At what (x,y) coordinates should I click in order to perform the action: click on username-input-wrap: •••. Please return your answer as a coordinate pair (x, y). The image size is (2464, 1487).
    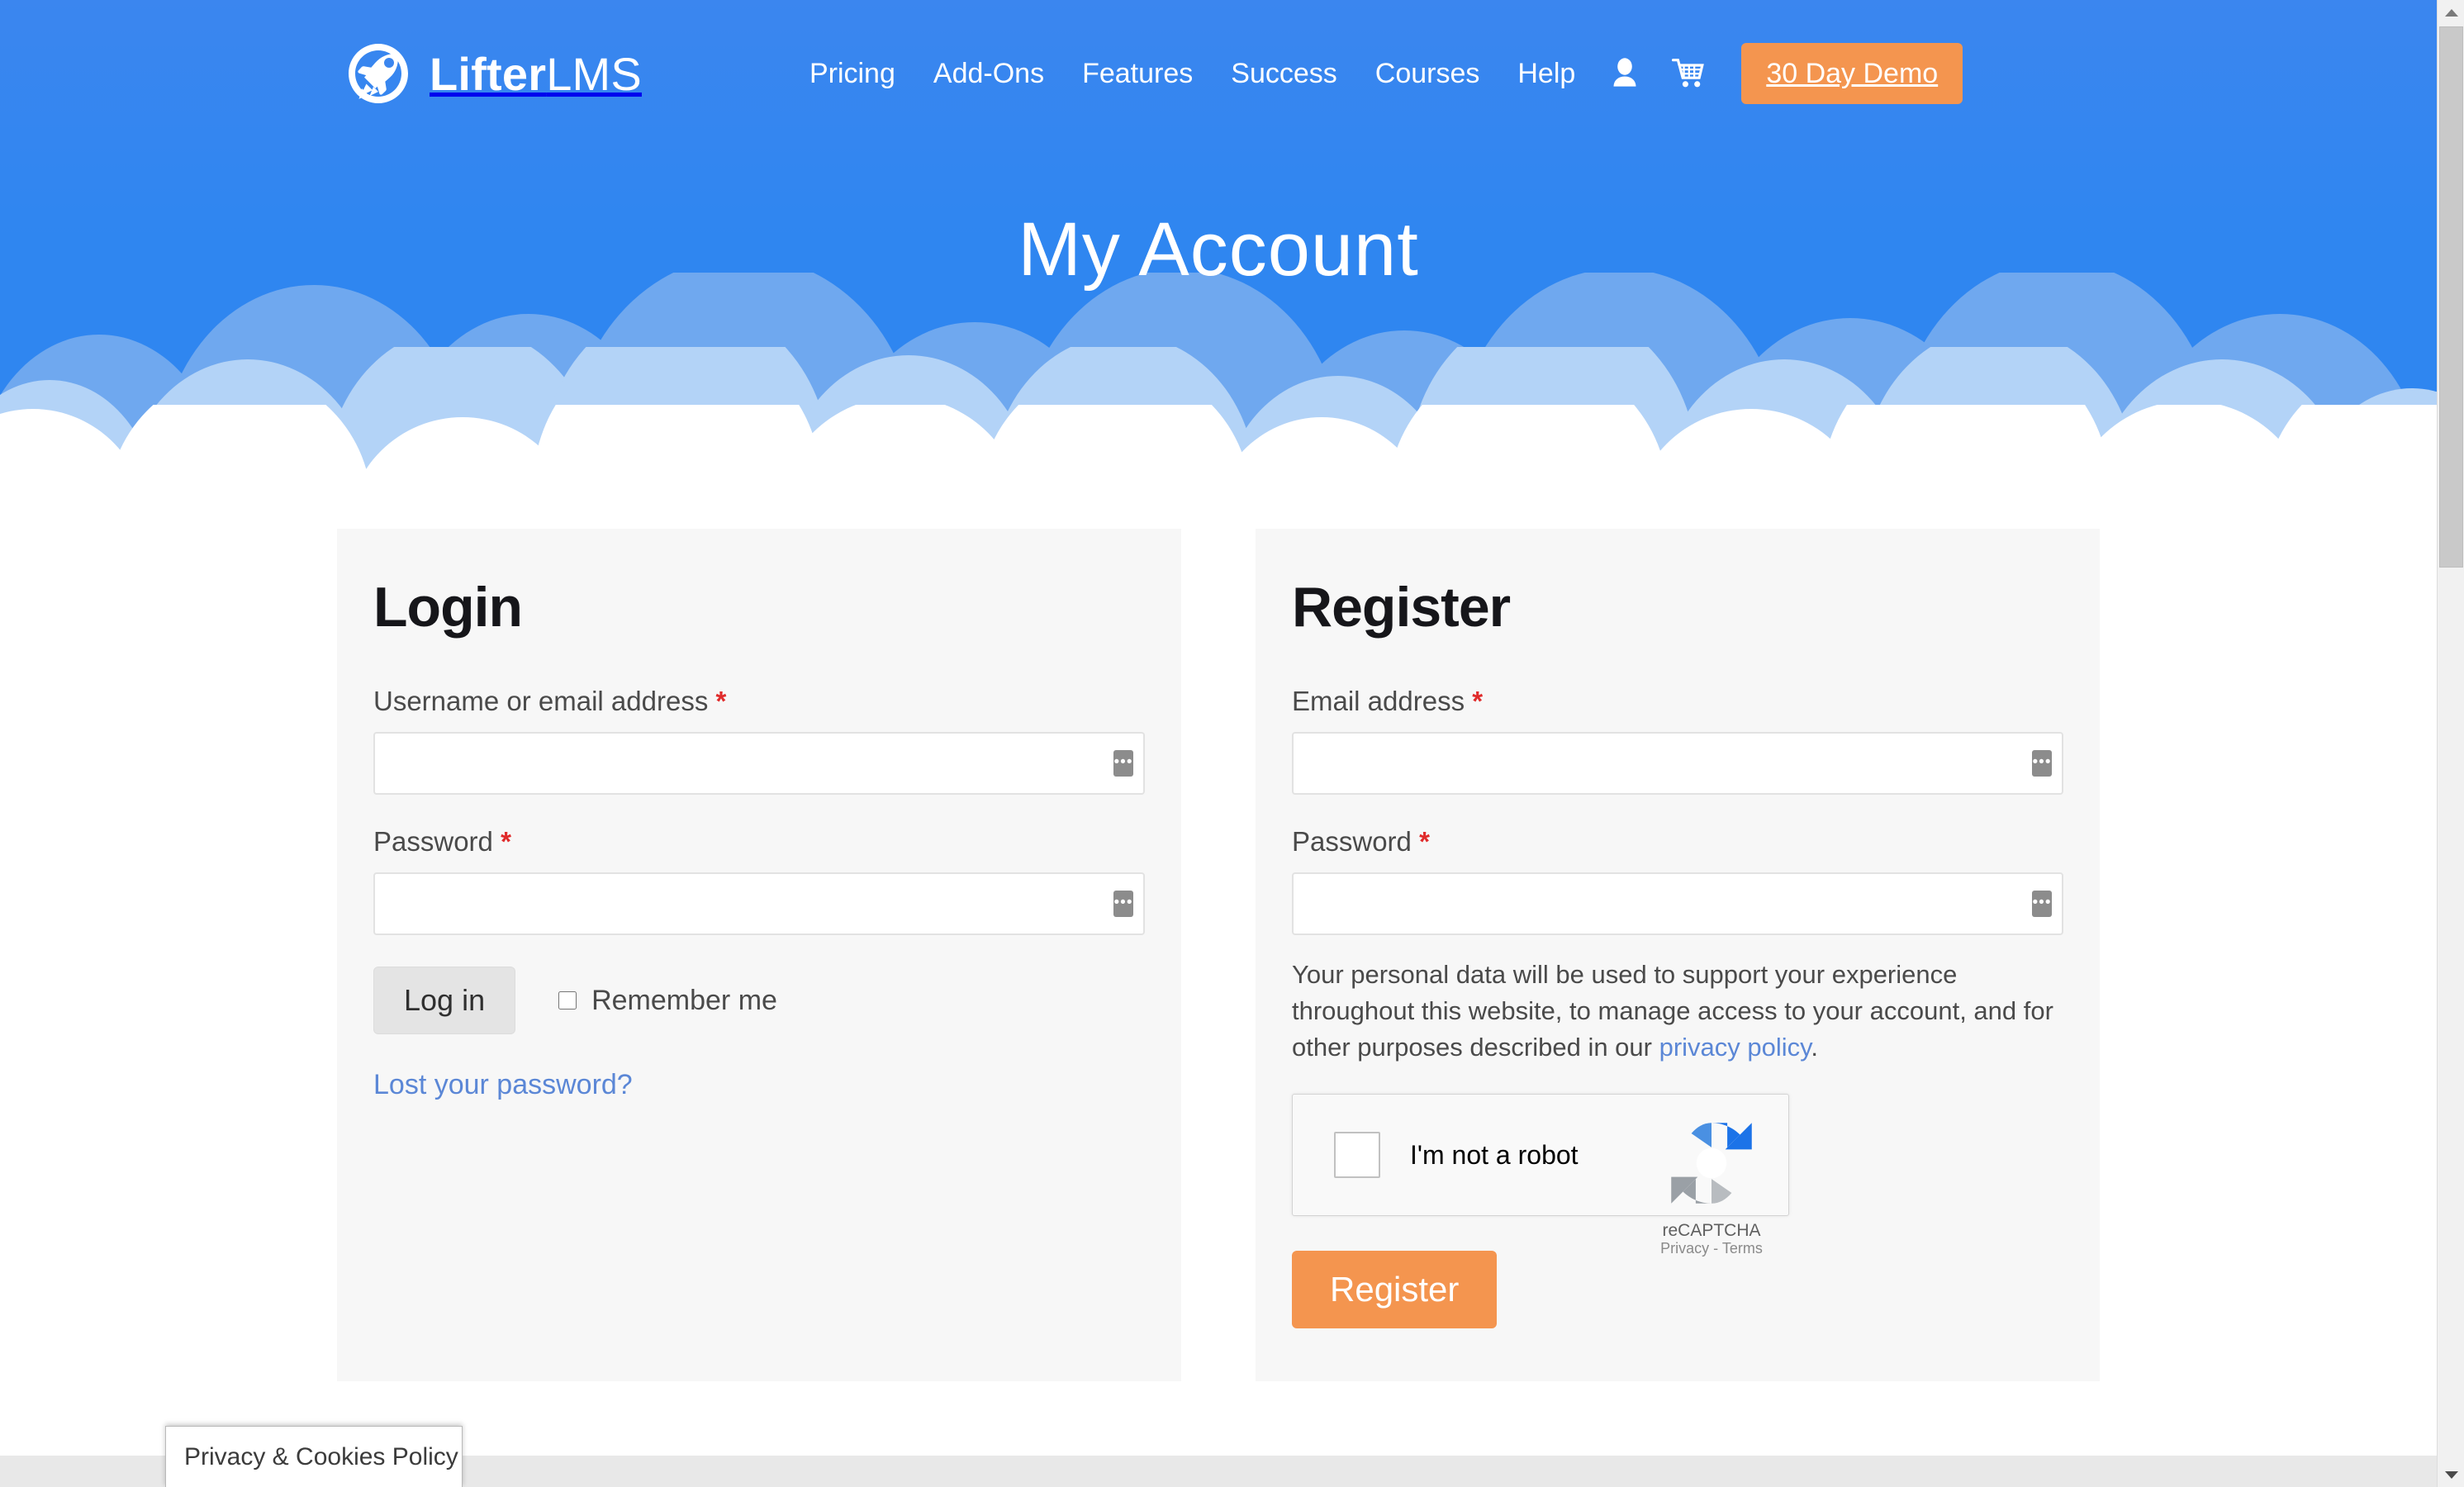
    Looking at the image, I should click on (759, 763).